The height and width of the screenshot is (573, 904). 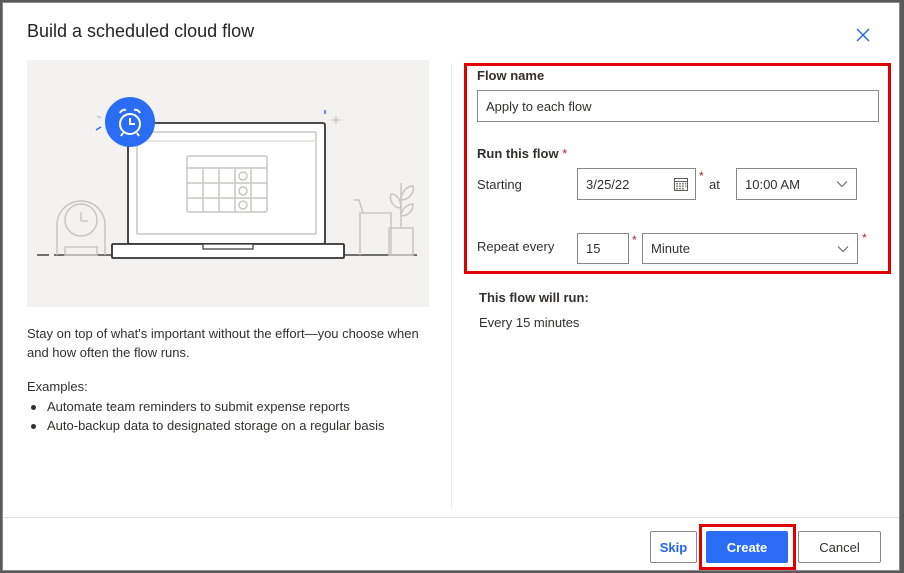 What do you see at coordinates (529, 322) in the screenshot?
I see `summary-text: Every 15 minutes` at bounding box center [529, 322].